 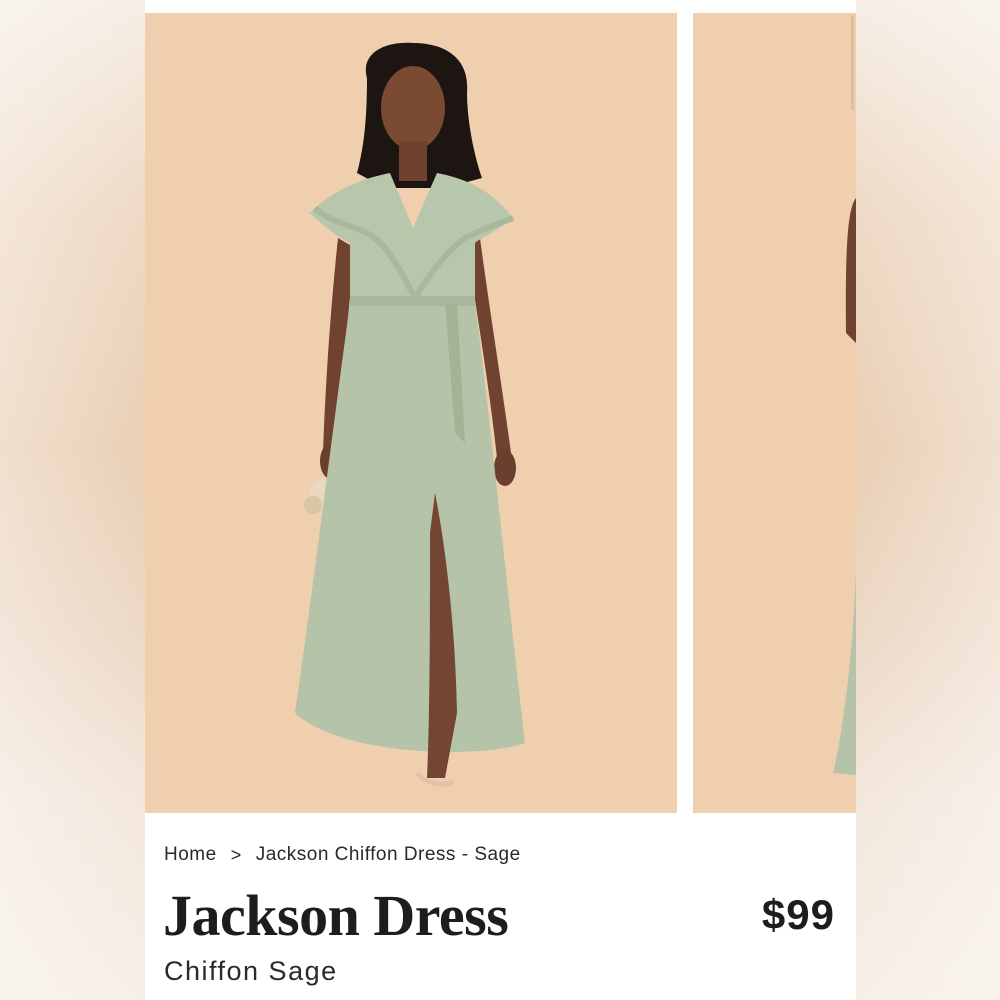 What do you see at coordinates (190, 855) in the screenshot?
I see `breadcrumb-home-link: Home` at bounding box center [190, 855].